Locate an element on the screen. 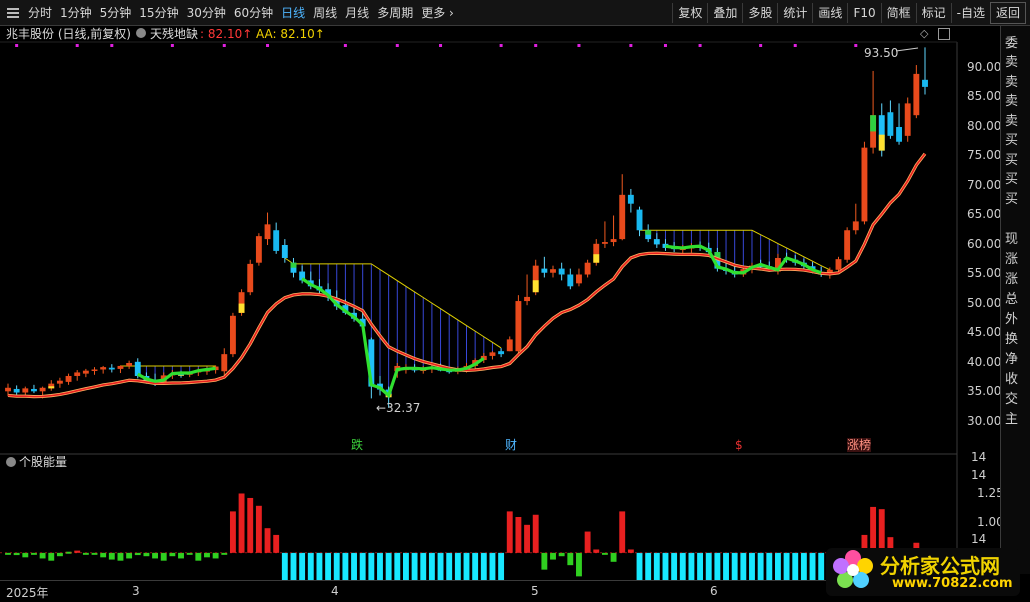  sidebar-label: 收 is located at coordinates (1011, 377).